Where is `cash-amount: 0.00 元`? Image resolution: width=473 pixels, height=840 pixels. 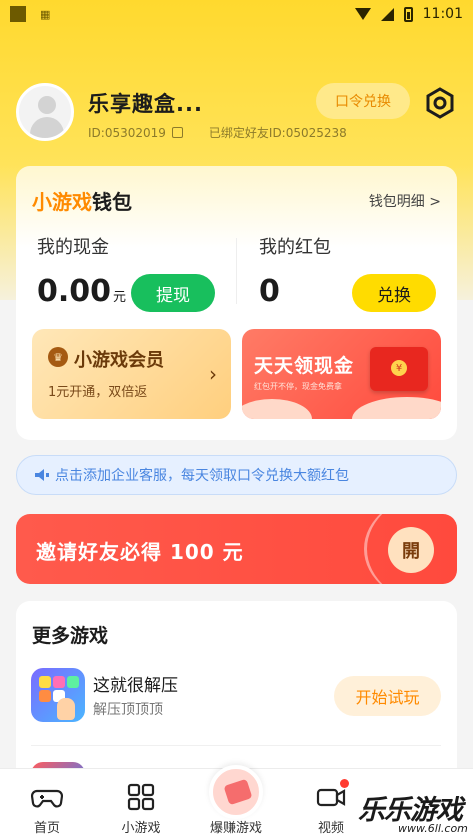 cash-amount: 0.00 元 is located at coordinates (82, 291).